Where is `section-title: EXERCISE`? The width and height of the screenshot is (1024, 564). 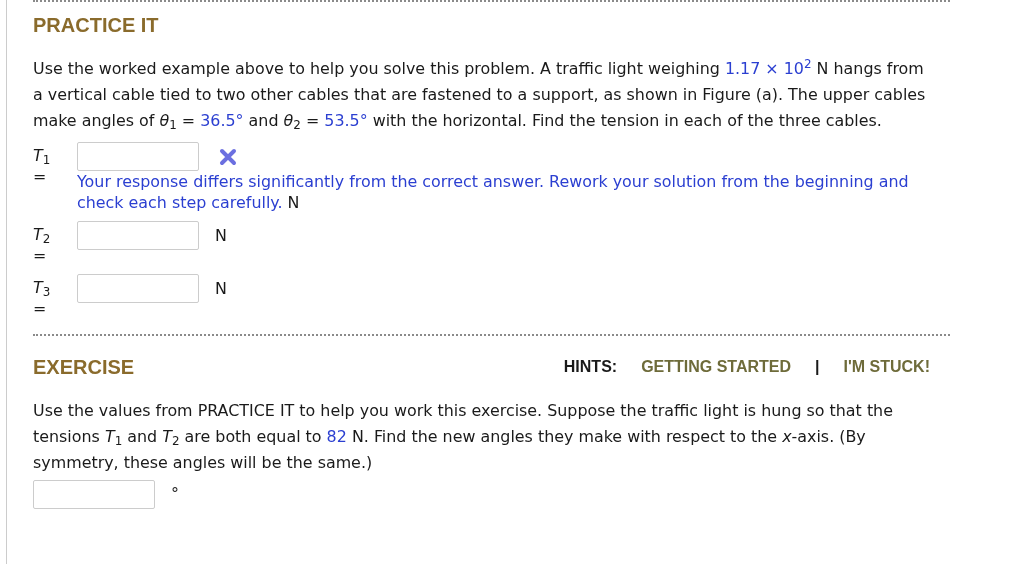
section-title: EXERCISE is located at coordinates (84, 367).